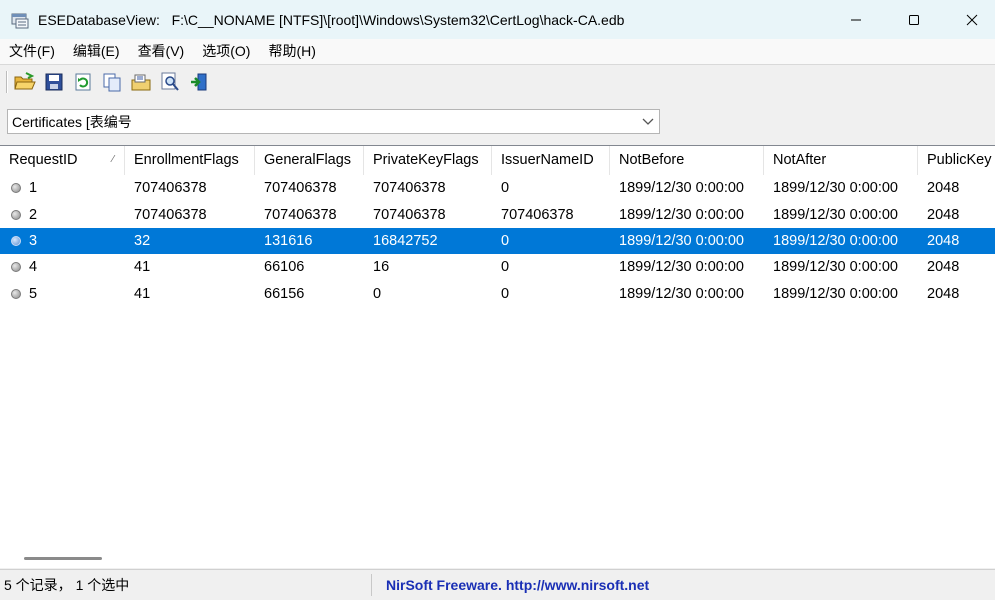  Describe the element at coordinates (405, 240) in the screenshot. I see `cell-privatekeyflags: 16842752` at that location.